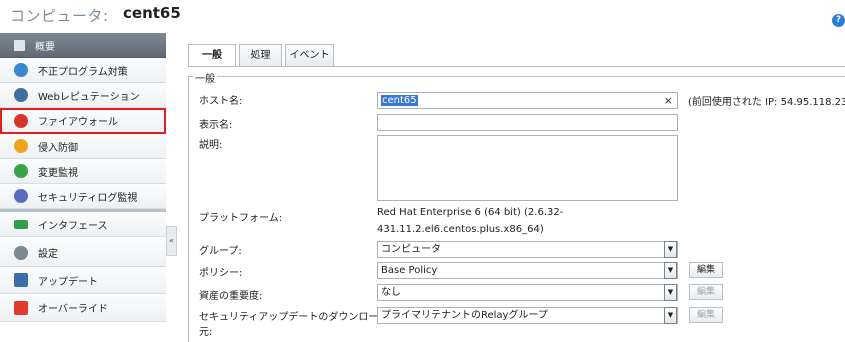 This screenshot has width=845, height=342. Describe the element at coordinates (766, 102) in the screenshot. I see `last-used-ip-note: (前回使用された IP: 54.95.118.236)` at that location.